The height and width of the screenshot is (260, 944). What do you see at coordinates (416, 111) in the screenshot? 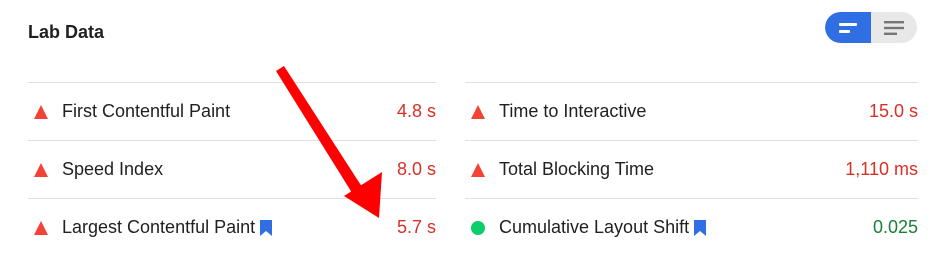
I see `metric-value: 4.8 s` at bounding box center [416, 111].